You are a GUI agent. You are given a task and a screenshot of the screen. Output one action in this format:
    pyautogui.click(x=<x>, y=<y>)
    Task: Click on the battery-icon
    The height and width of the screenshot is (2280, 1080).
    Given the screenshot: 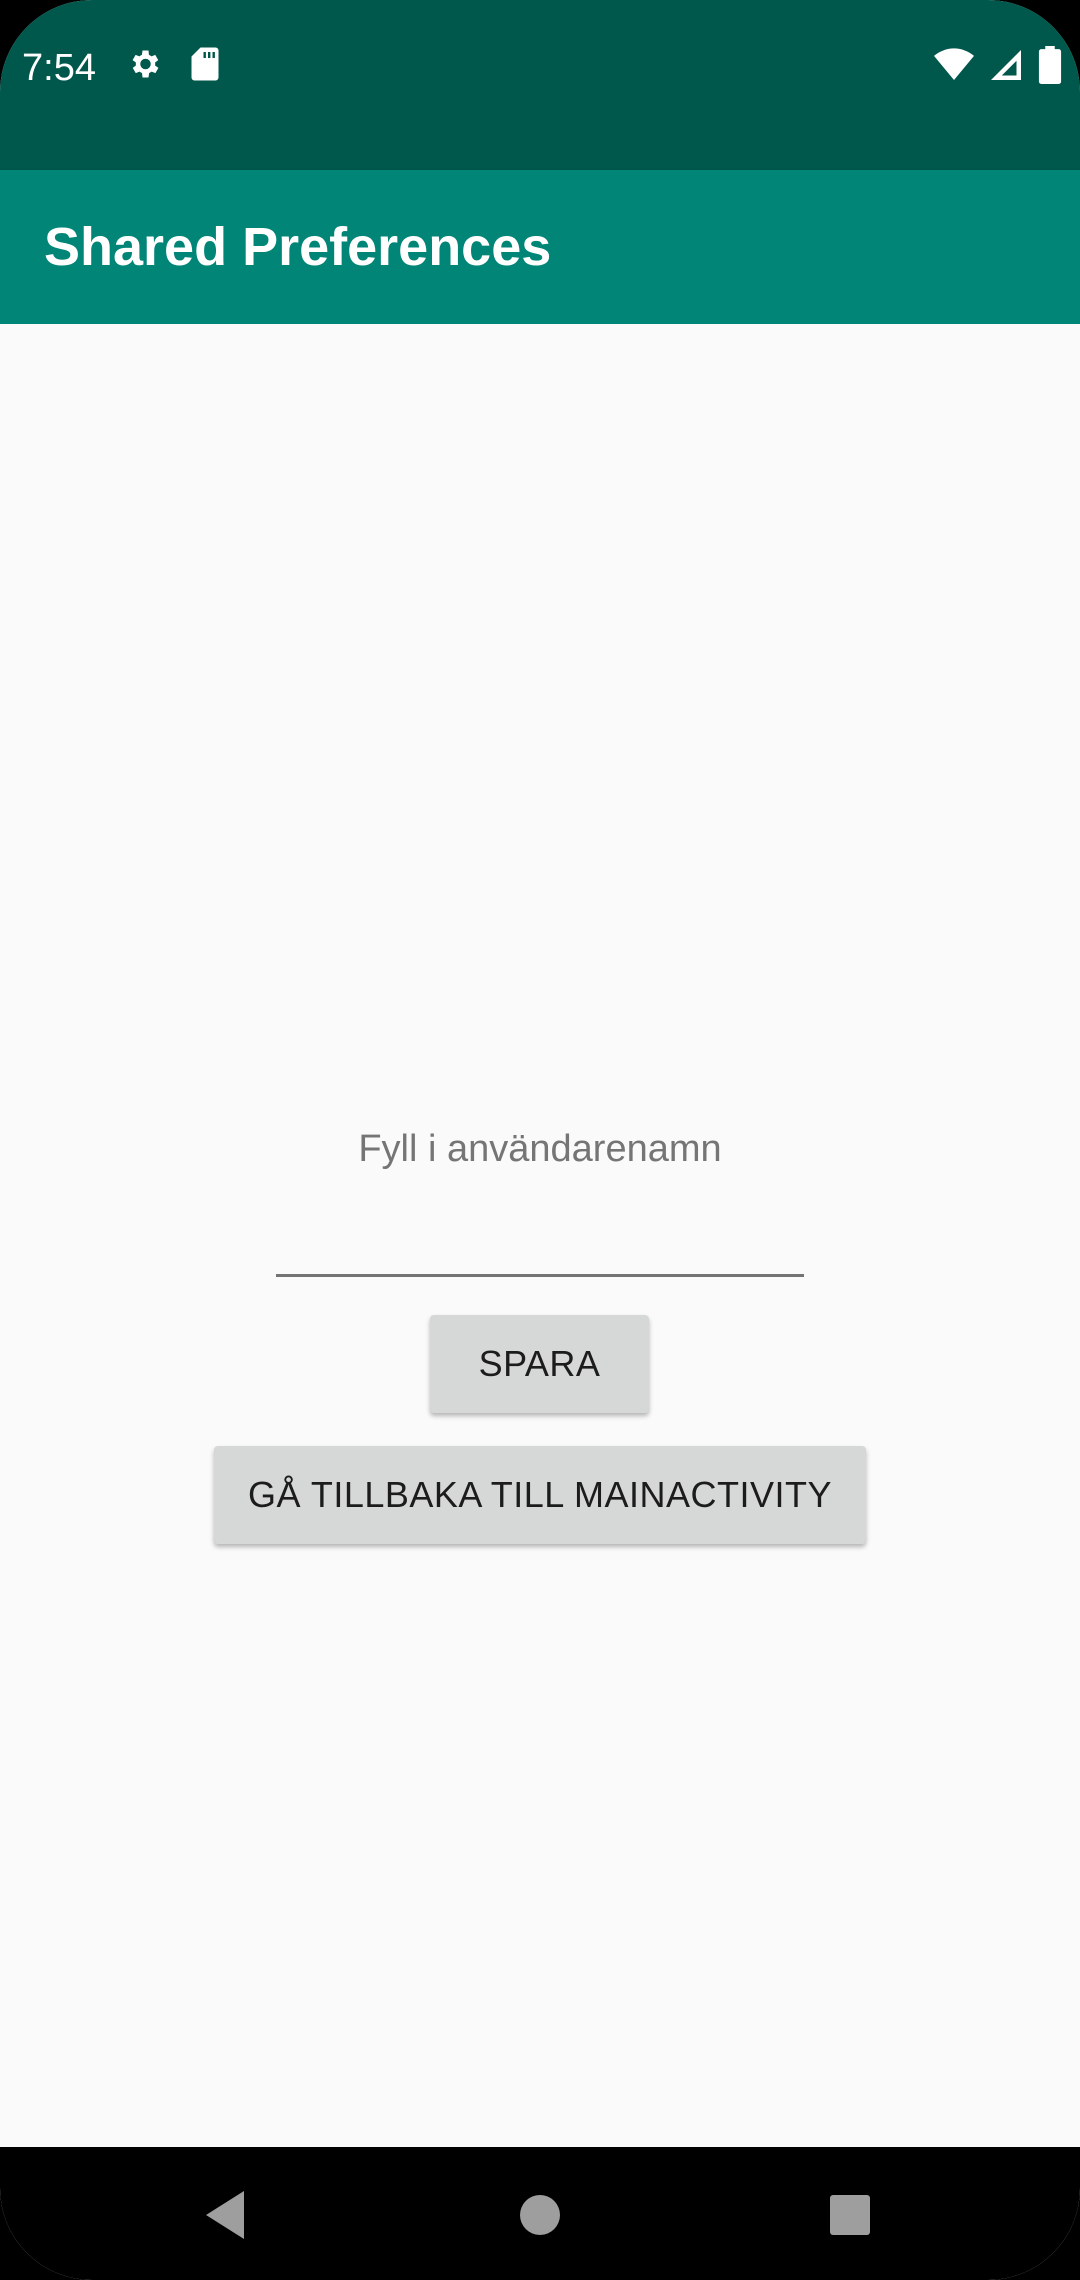 What is the action you would take?
    pyautogui.click(x=1050, y=65)
    